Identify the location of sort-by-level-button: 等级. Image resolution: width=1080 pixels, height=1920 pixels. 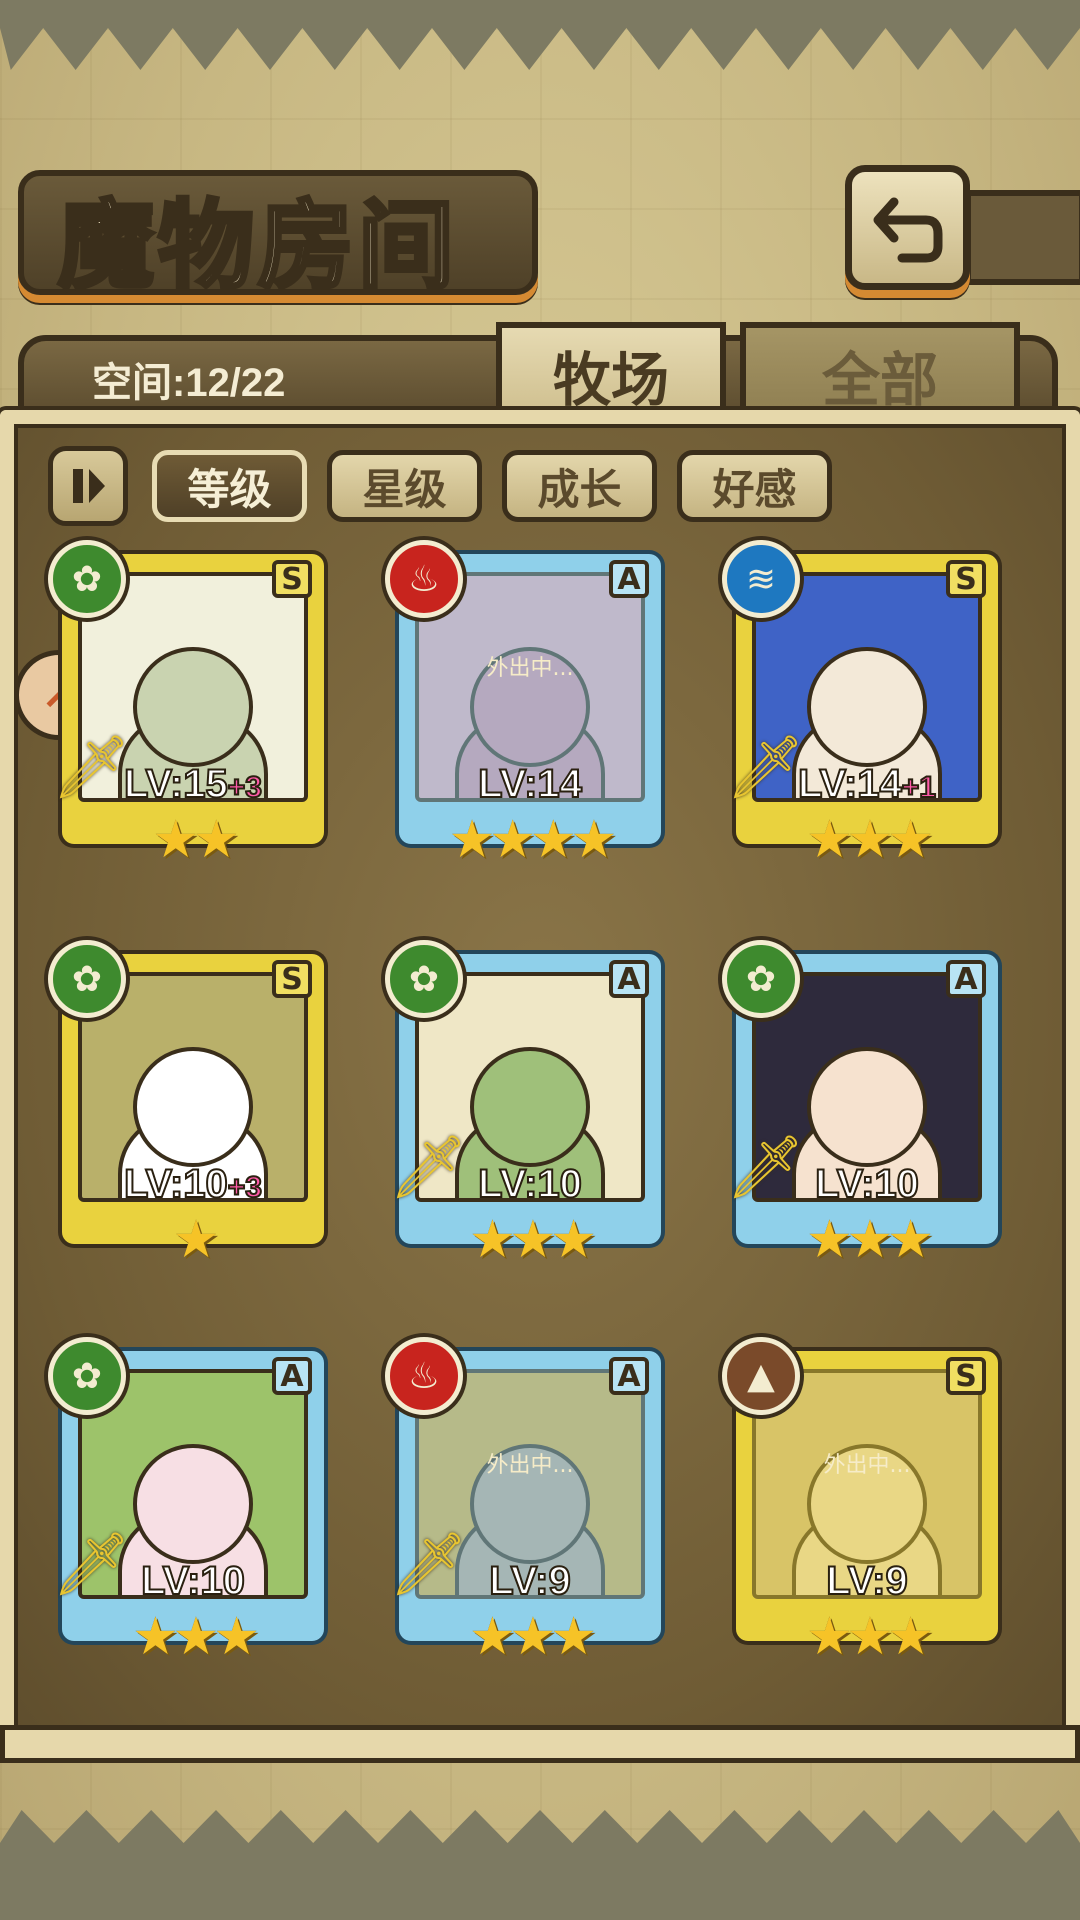
(229, 486).